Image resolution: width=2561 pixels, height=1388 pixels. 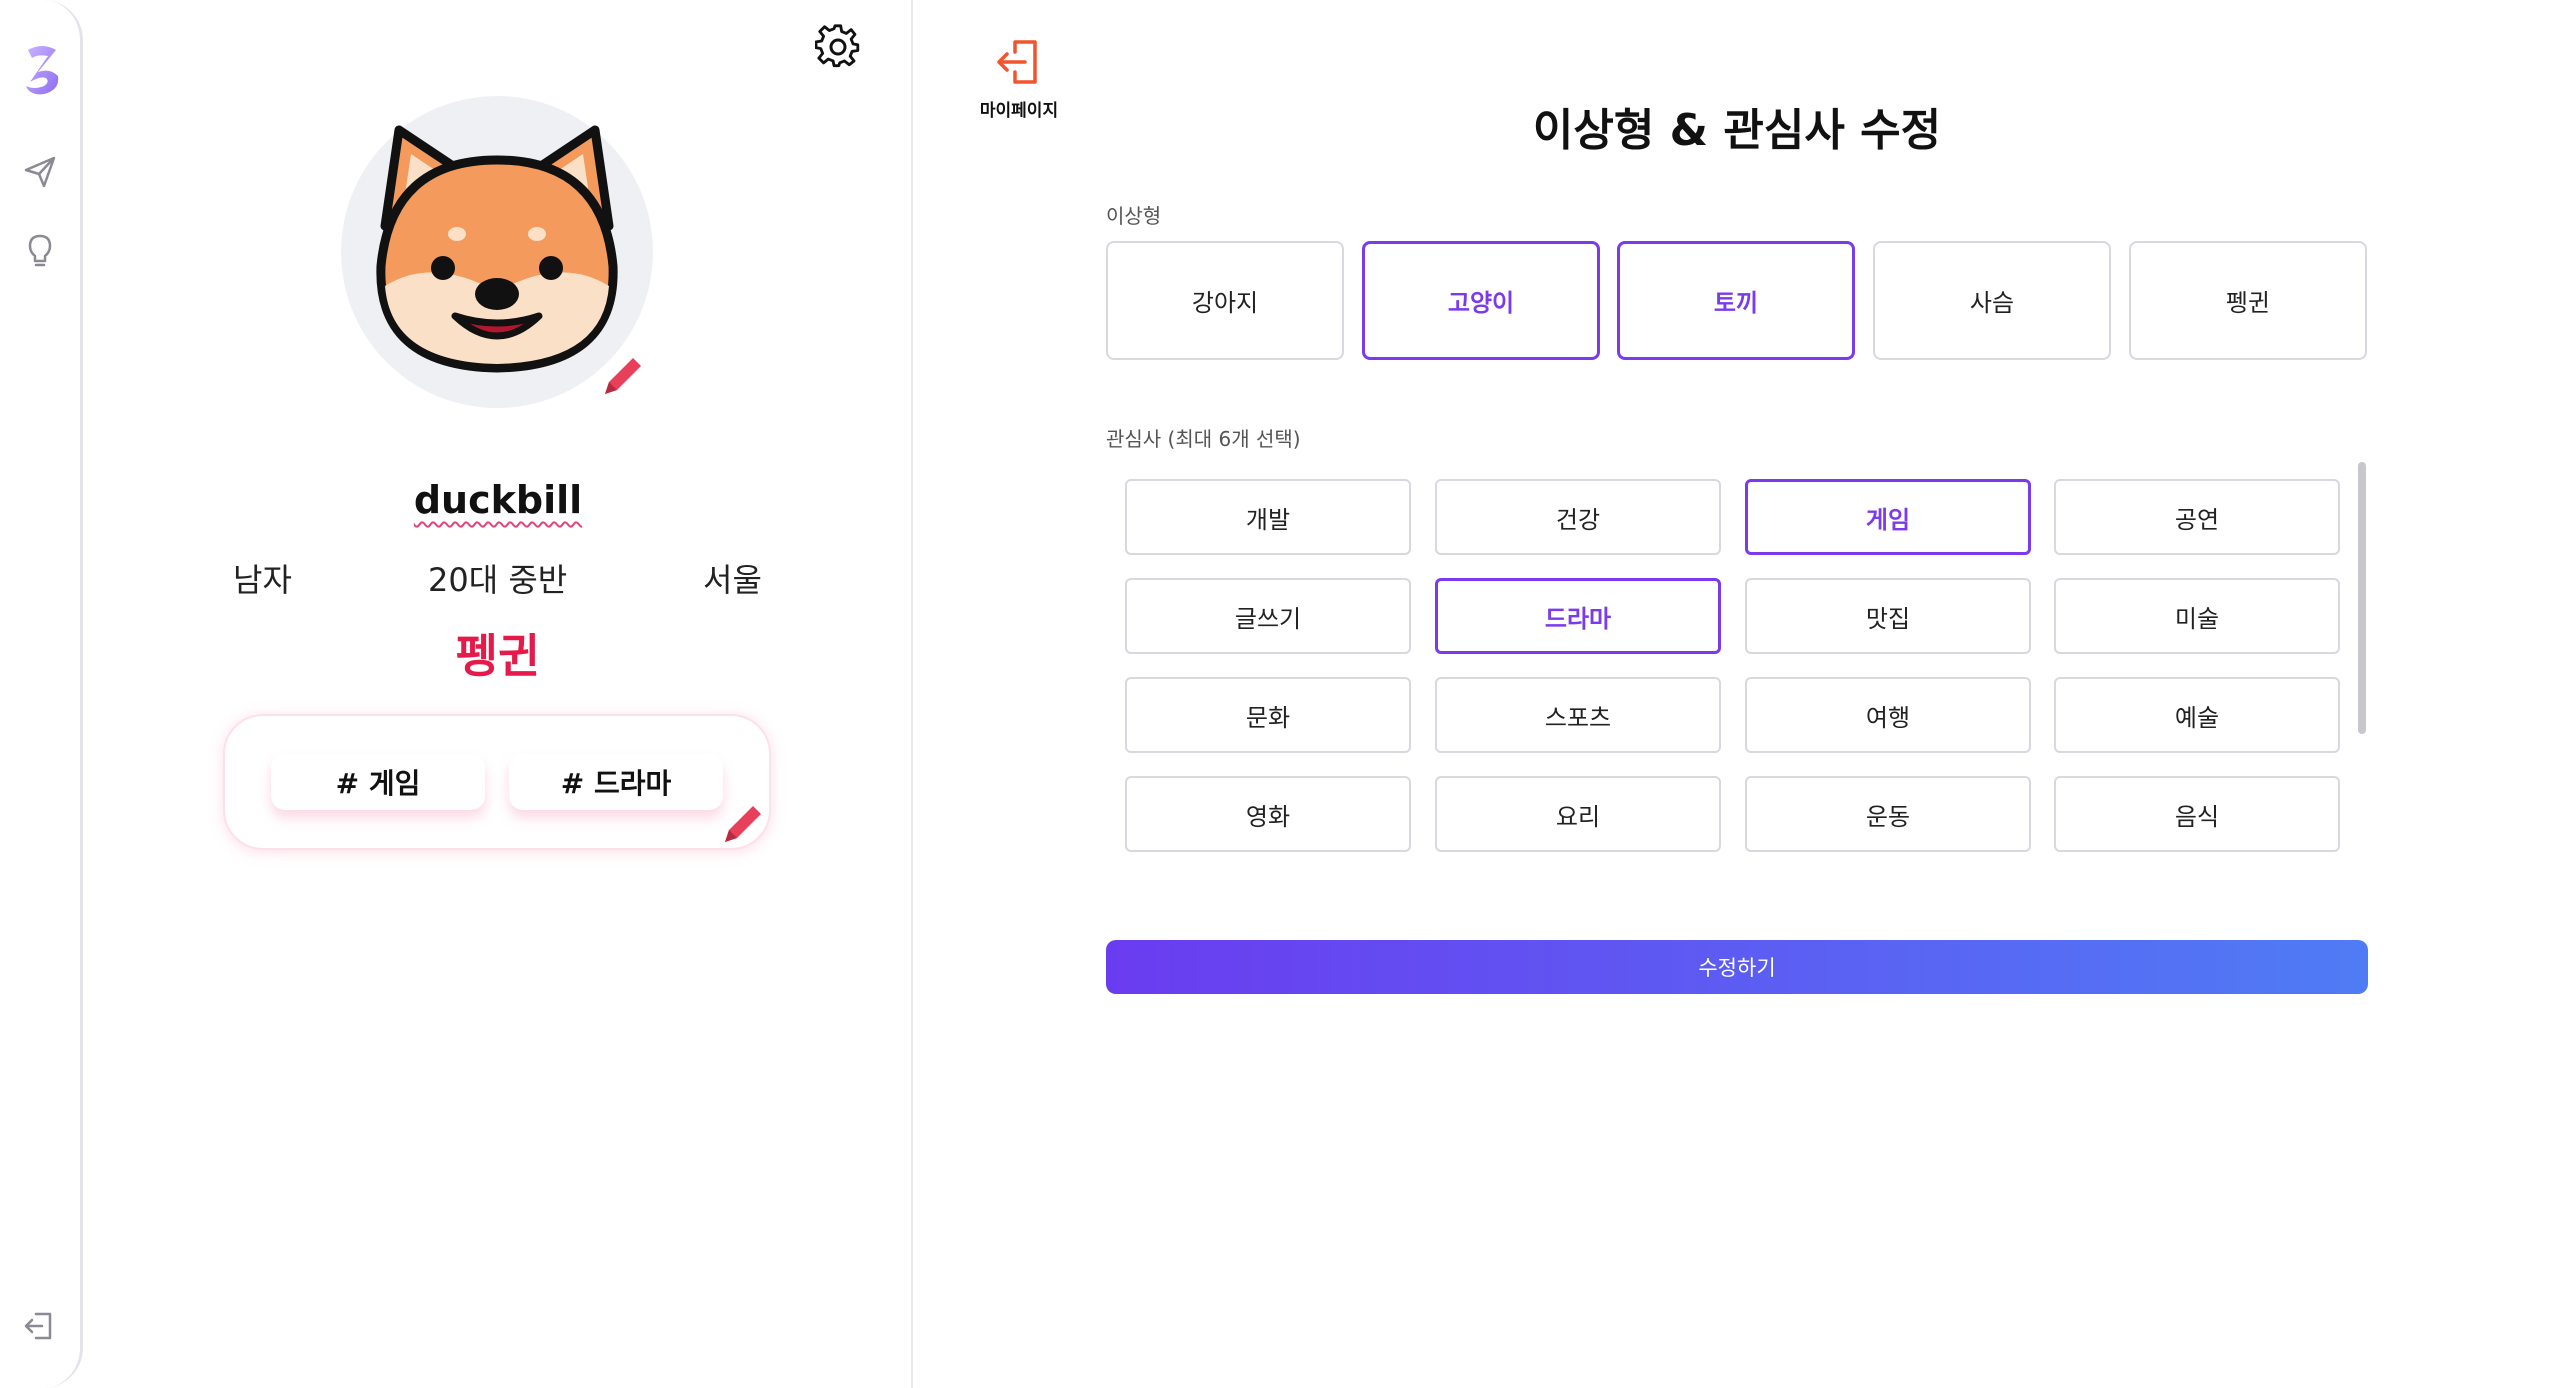 I want to click on interest-option-button: 예술, so click(x=2197, y=715).